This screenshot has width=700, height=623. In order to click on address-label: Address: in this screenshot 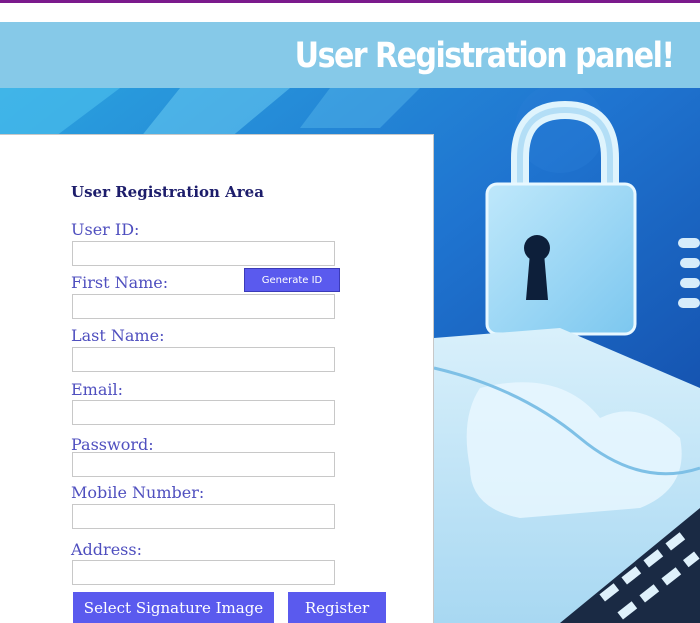, I will do `click(106, 549)`.